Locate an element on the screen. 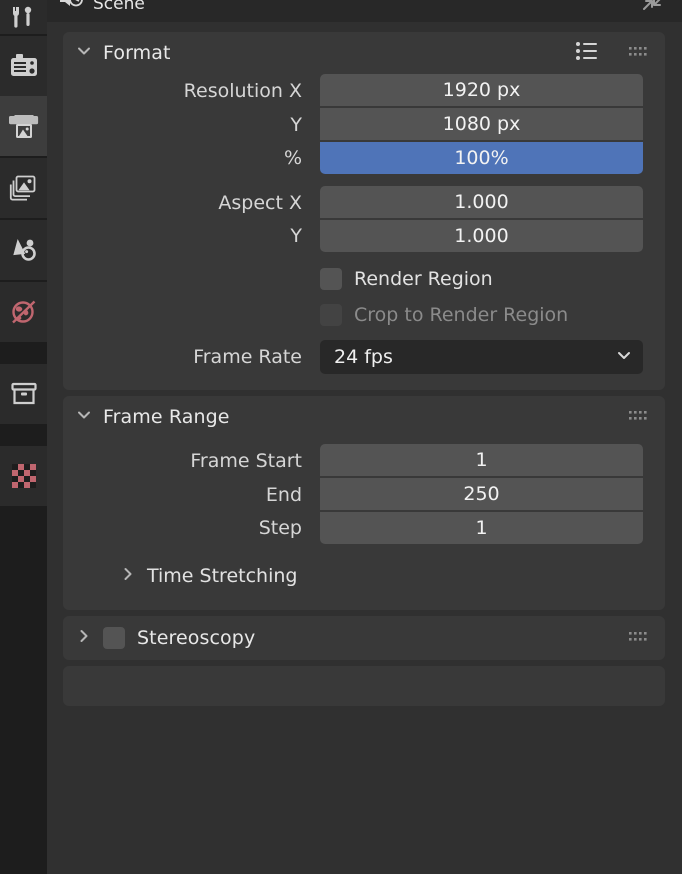 Image resolution: width=682 pixels, height=874 pixels. resolution-y-label: Y is located at coordinates (296, 125).